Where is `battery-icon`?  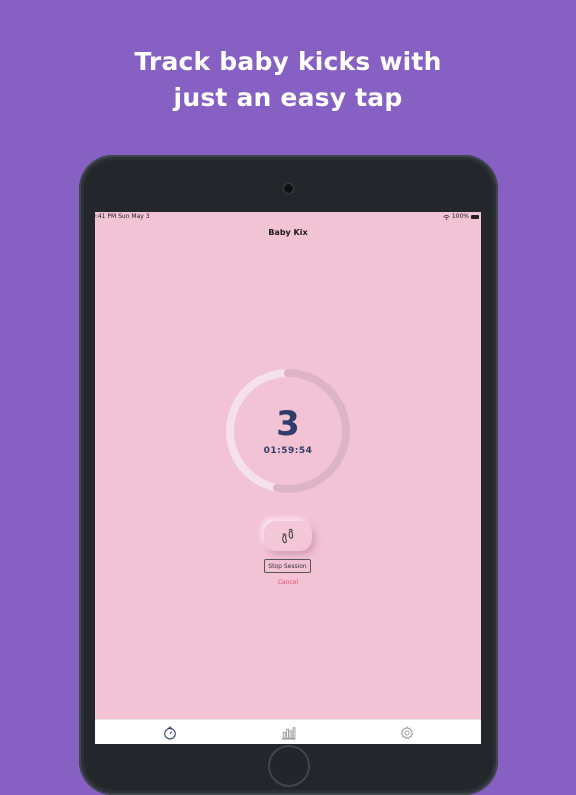 battery-icon is located at coordinates (475, 217).